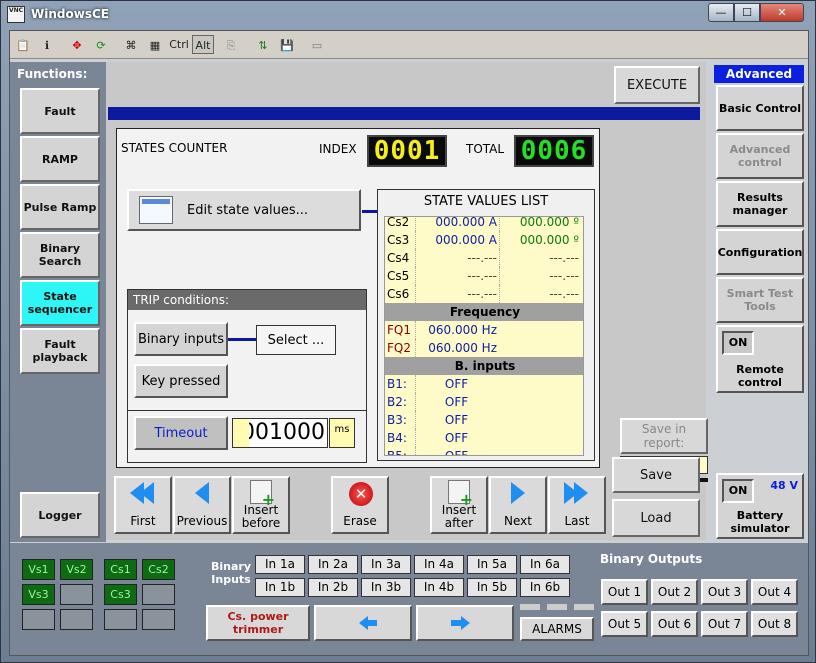  What do you see at coordinates (724, 624) in the screenshot?
I see `binary-output-7: Out 7` at bounding box center [724, 624].